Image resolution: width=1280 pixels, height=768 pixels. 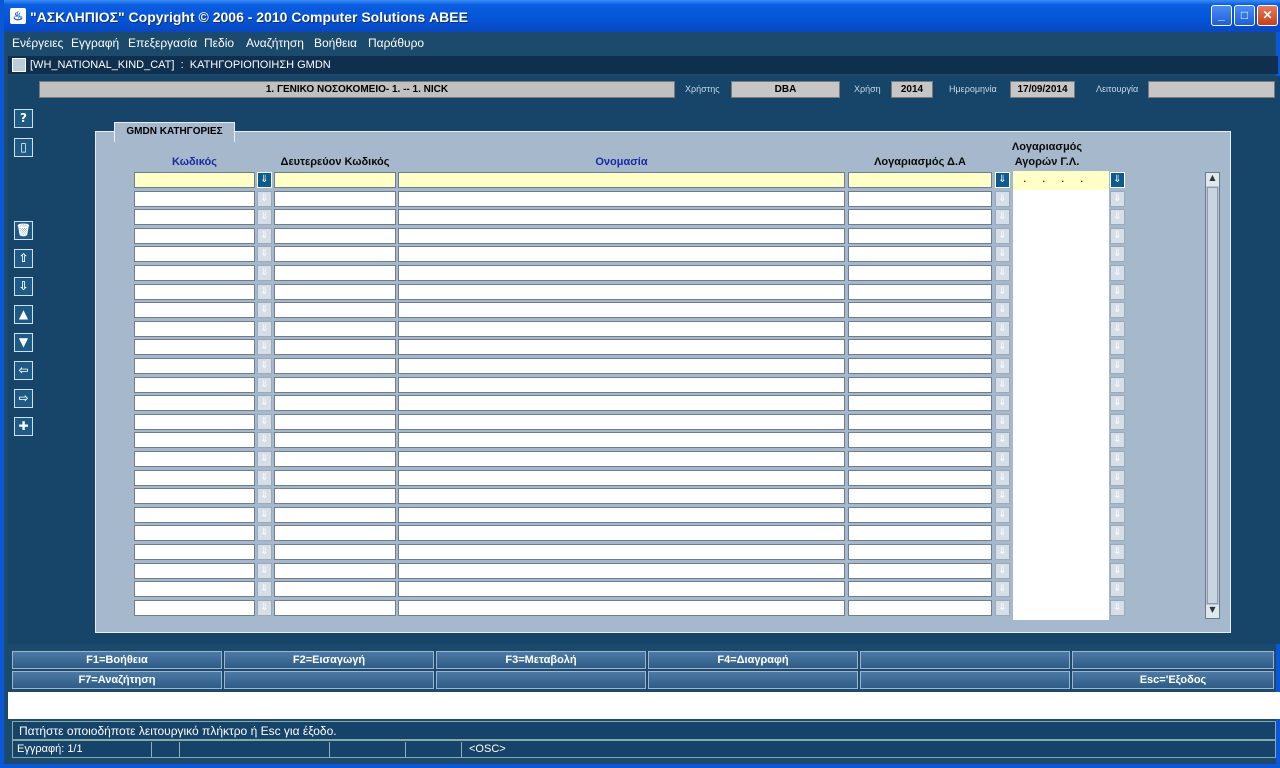 What do you see at coordinates (753, 660) in the screenshot?
I see `f4-delete-button: F4=Διαγραφή` at bounding box center [753, 660].